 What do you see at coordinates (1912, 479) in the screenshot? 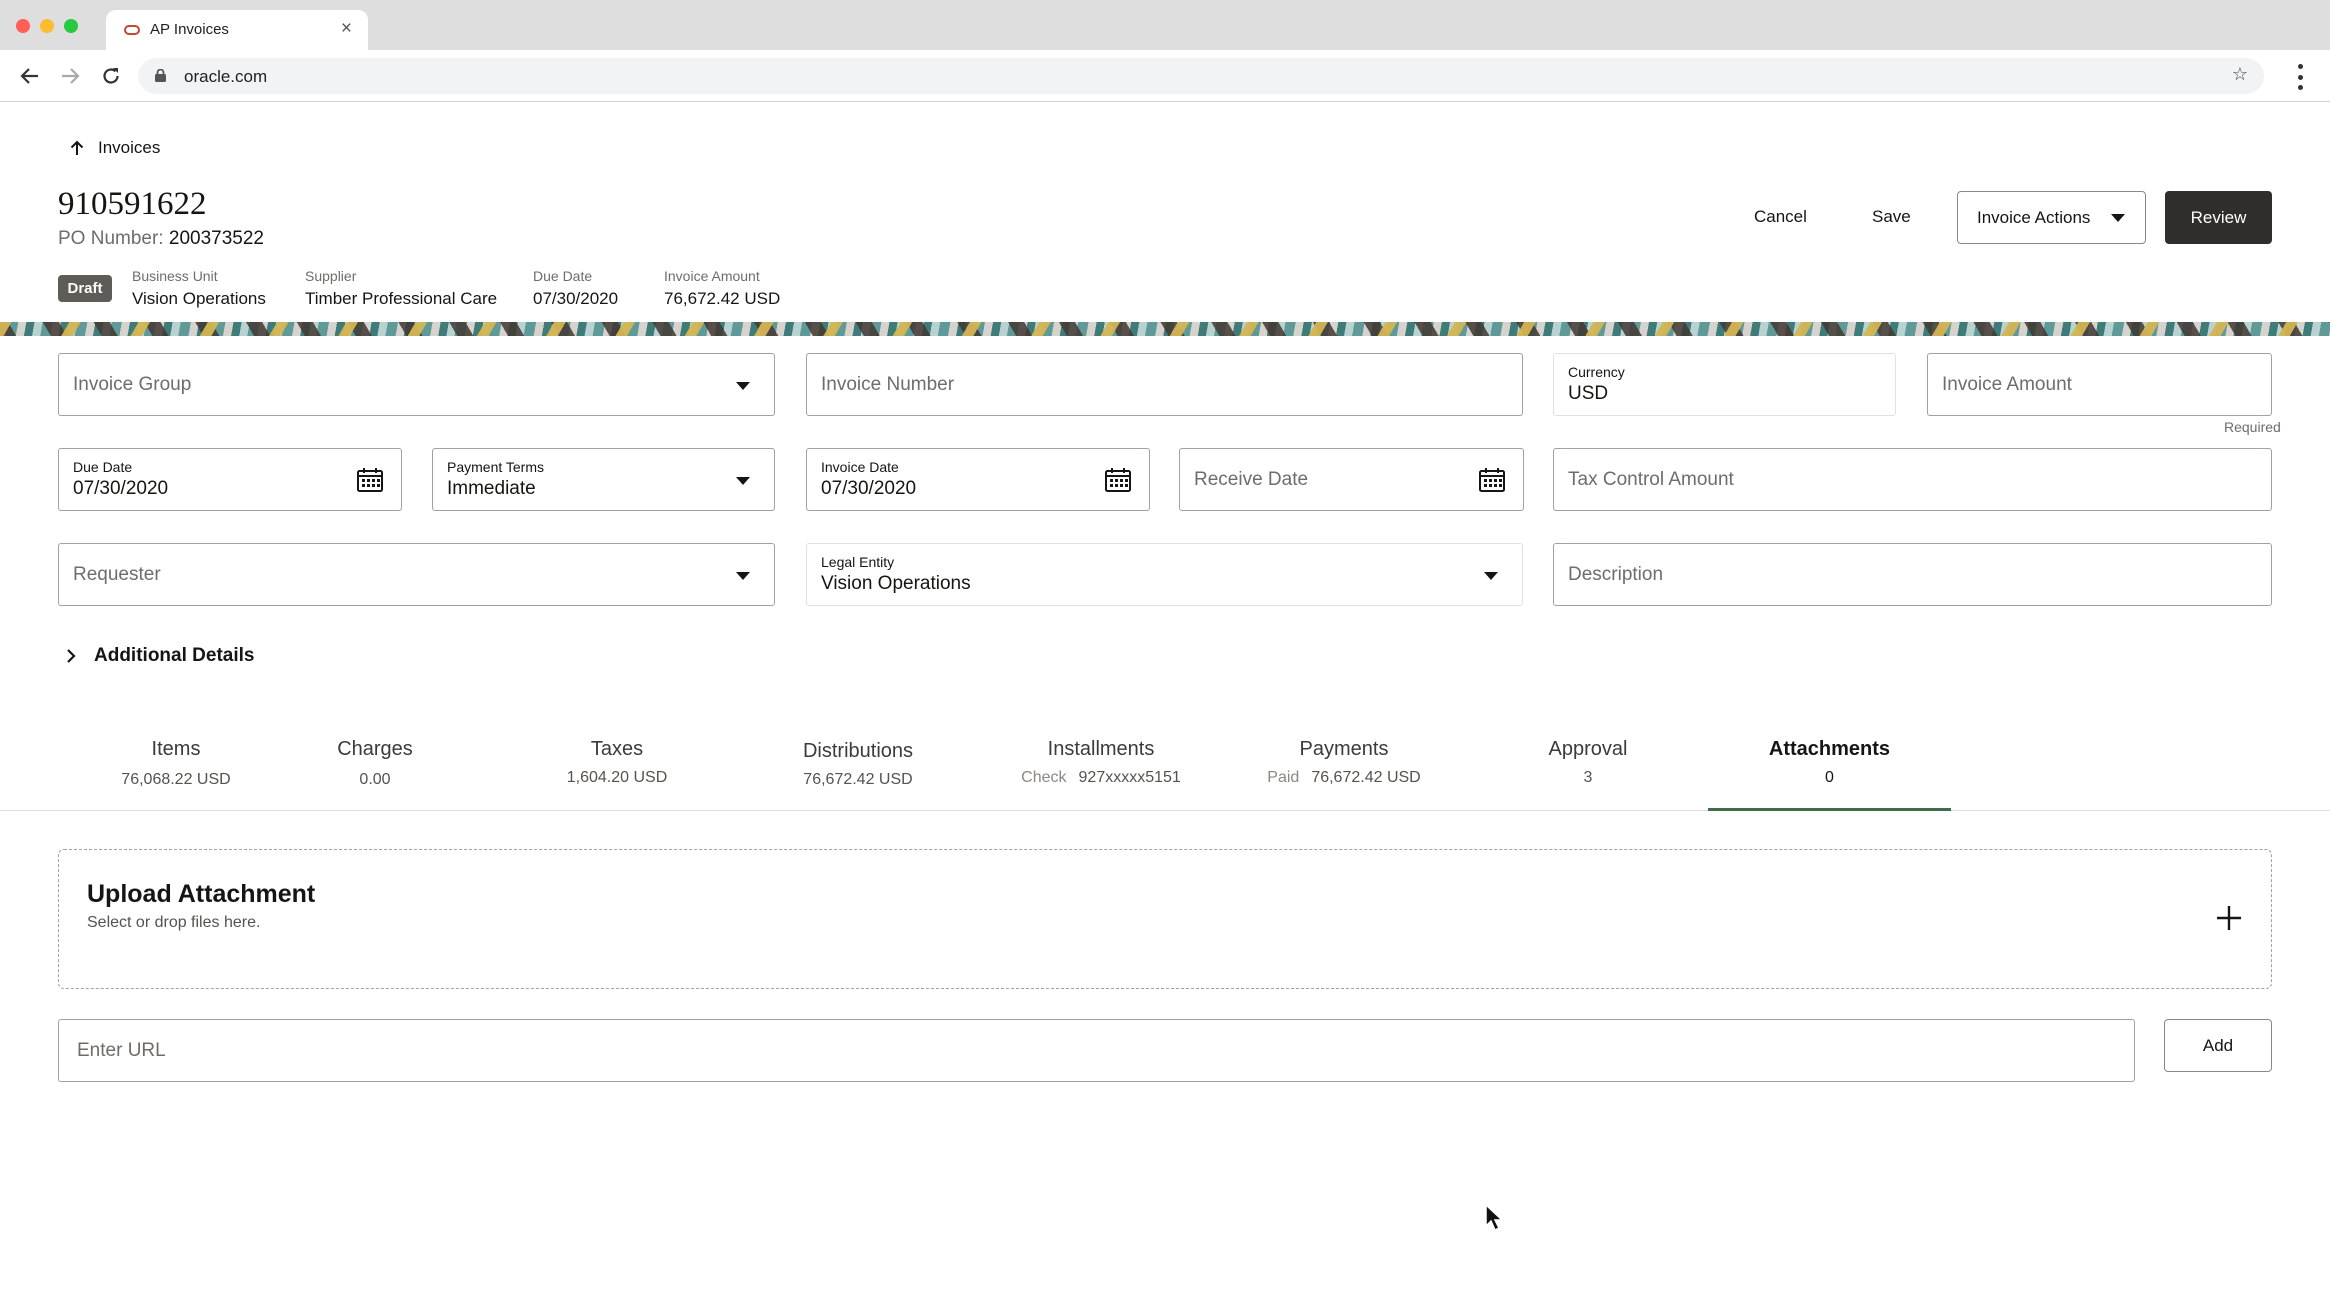
I see `tax-control-amount-input: Tax Control Amount` at bounding box center [1912, 479].